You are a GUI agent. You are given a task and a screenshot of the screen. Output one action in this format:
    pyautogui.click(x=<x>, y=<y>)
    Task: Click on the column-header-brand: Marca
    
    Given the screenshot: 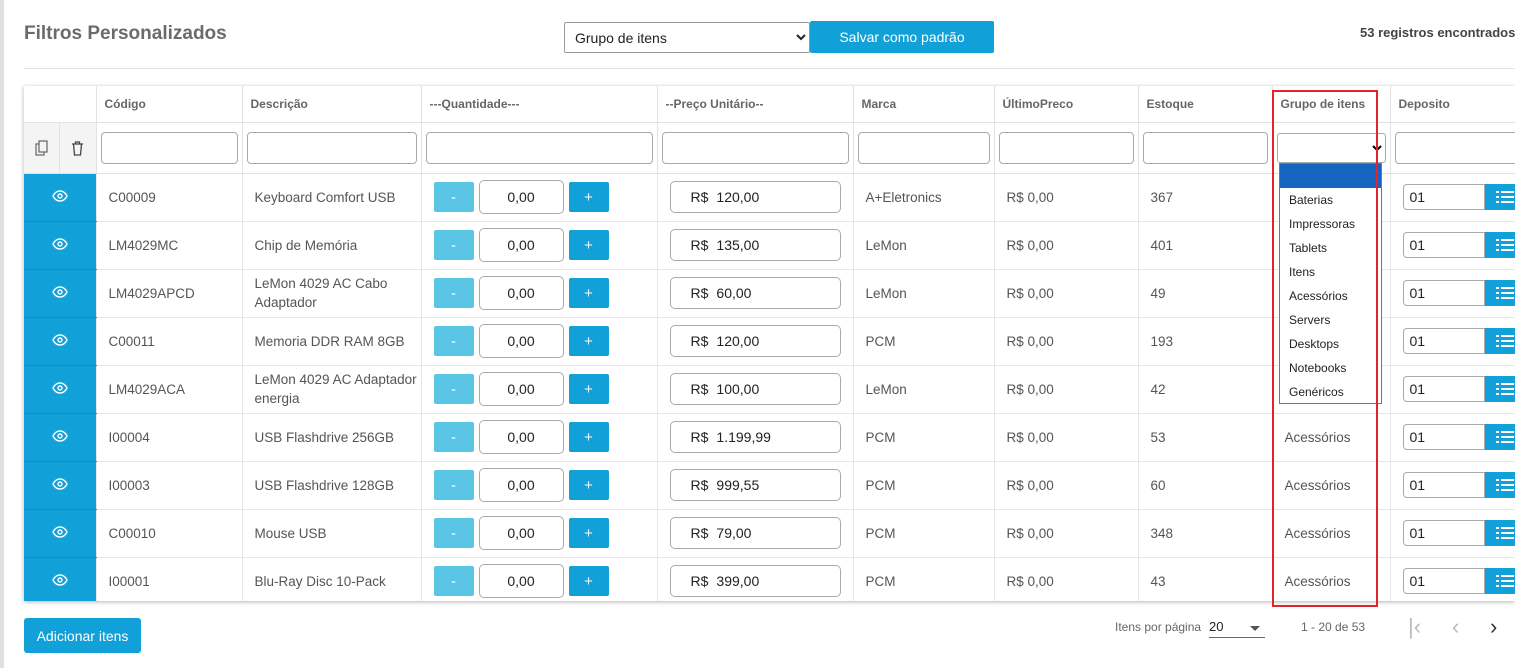 What is the action you would take?
    pyautogui.click(x=924, y=104)
    